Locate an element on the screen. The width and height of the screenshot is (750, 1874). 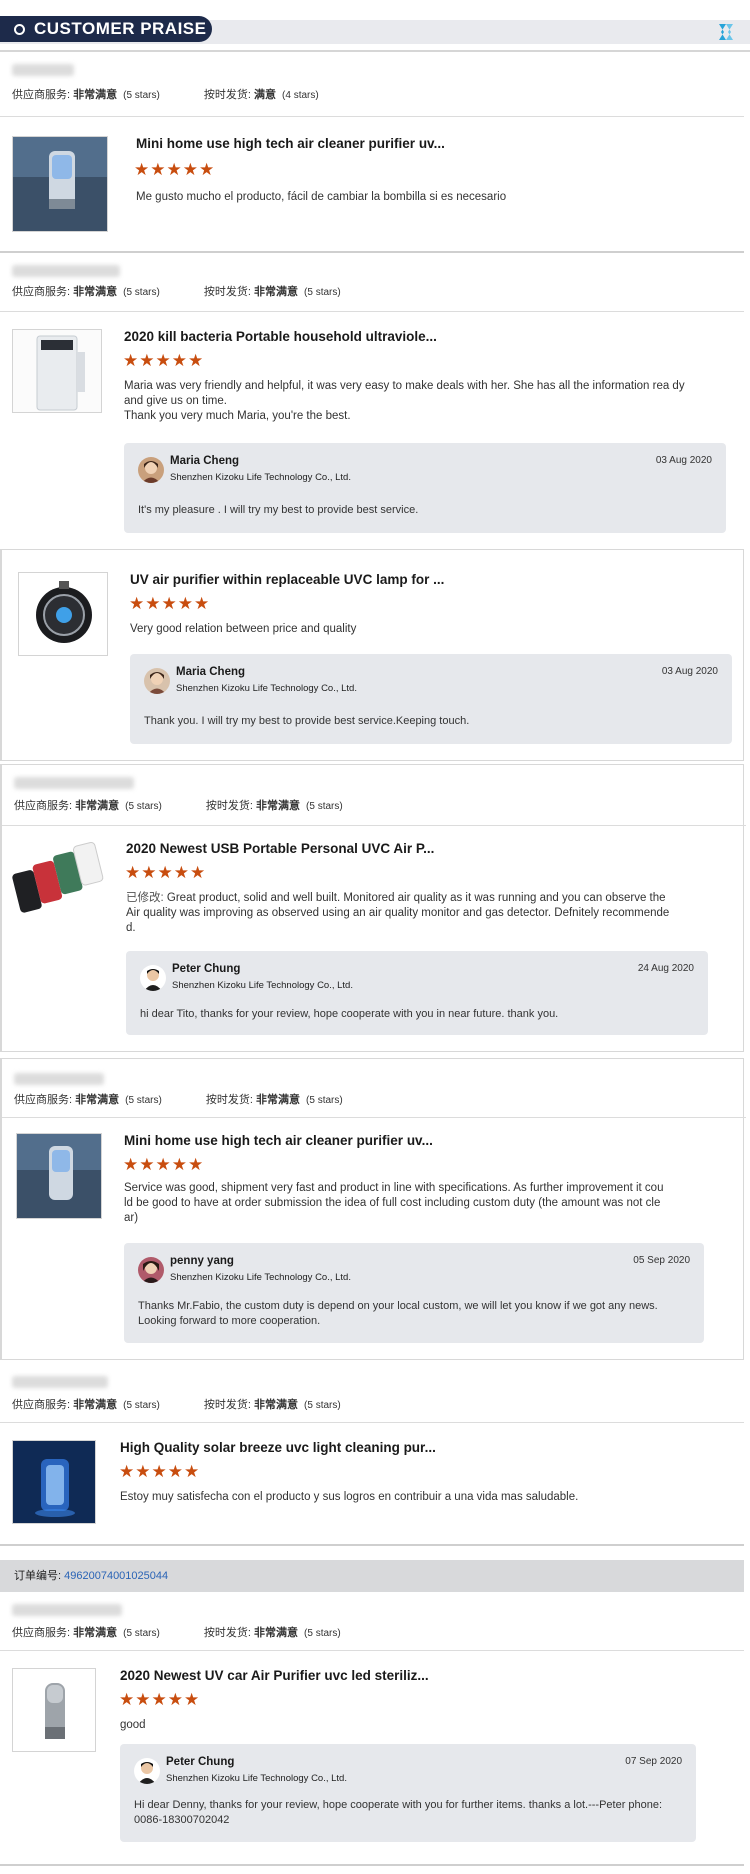
review-text: good is located at coordinates (133, 1725).